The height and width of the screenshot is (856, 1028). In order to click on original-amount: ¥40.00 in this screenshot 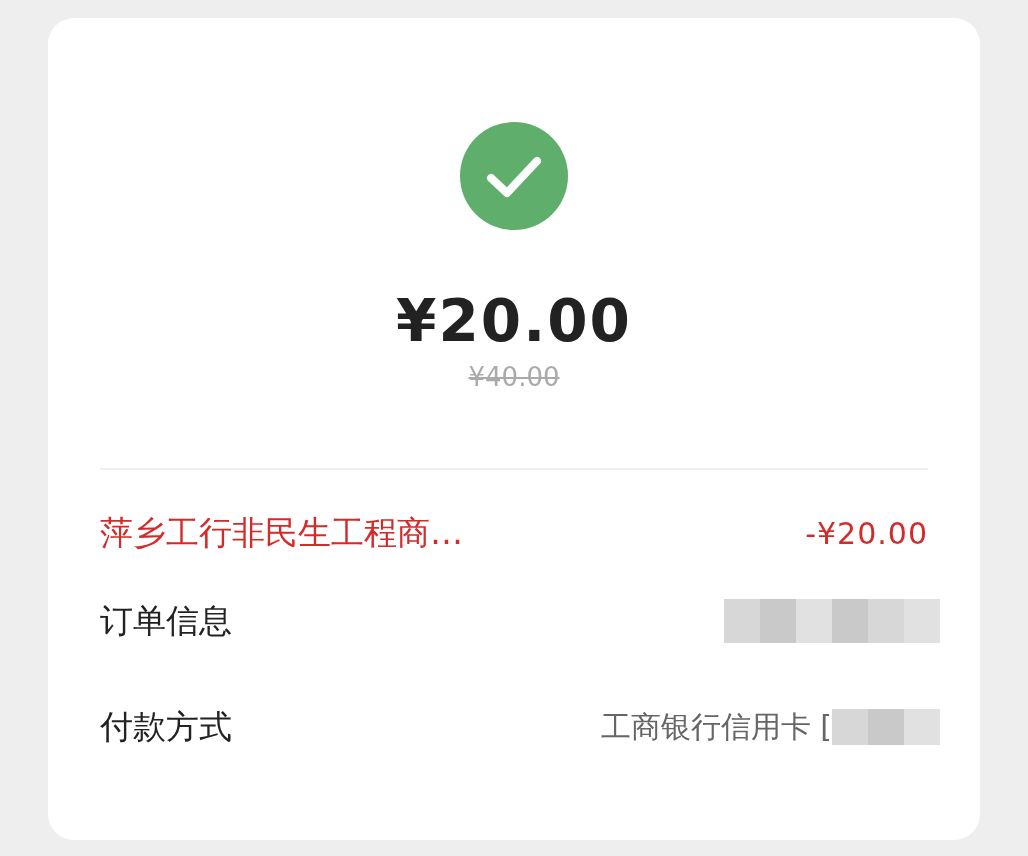, I will do `click(514, 377)`.